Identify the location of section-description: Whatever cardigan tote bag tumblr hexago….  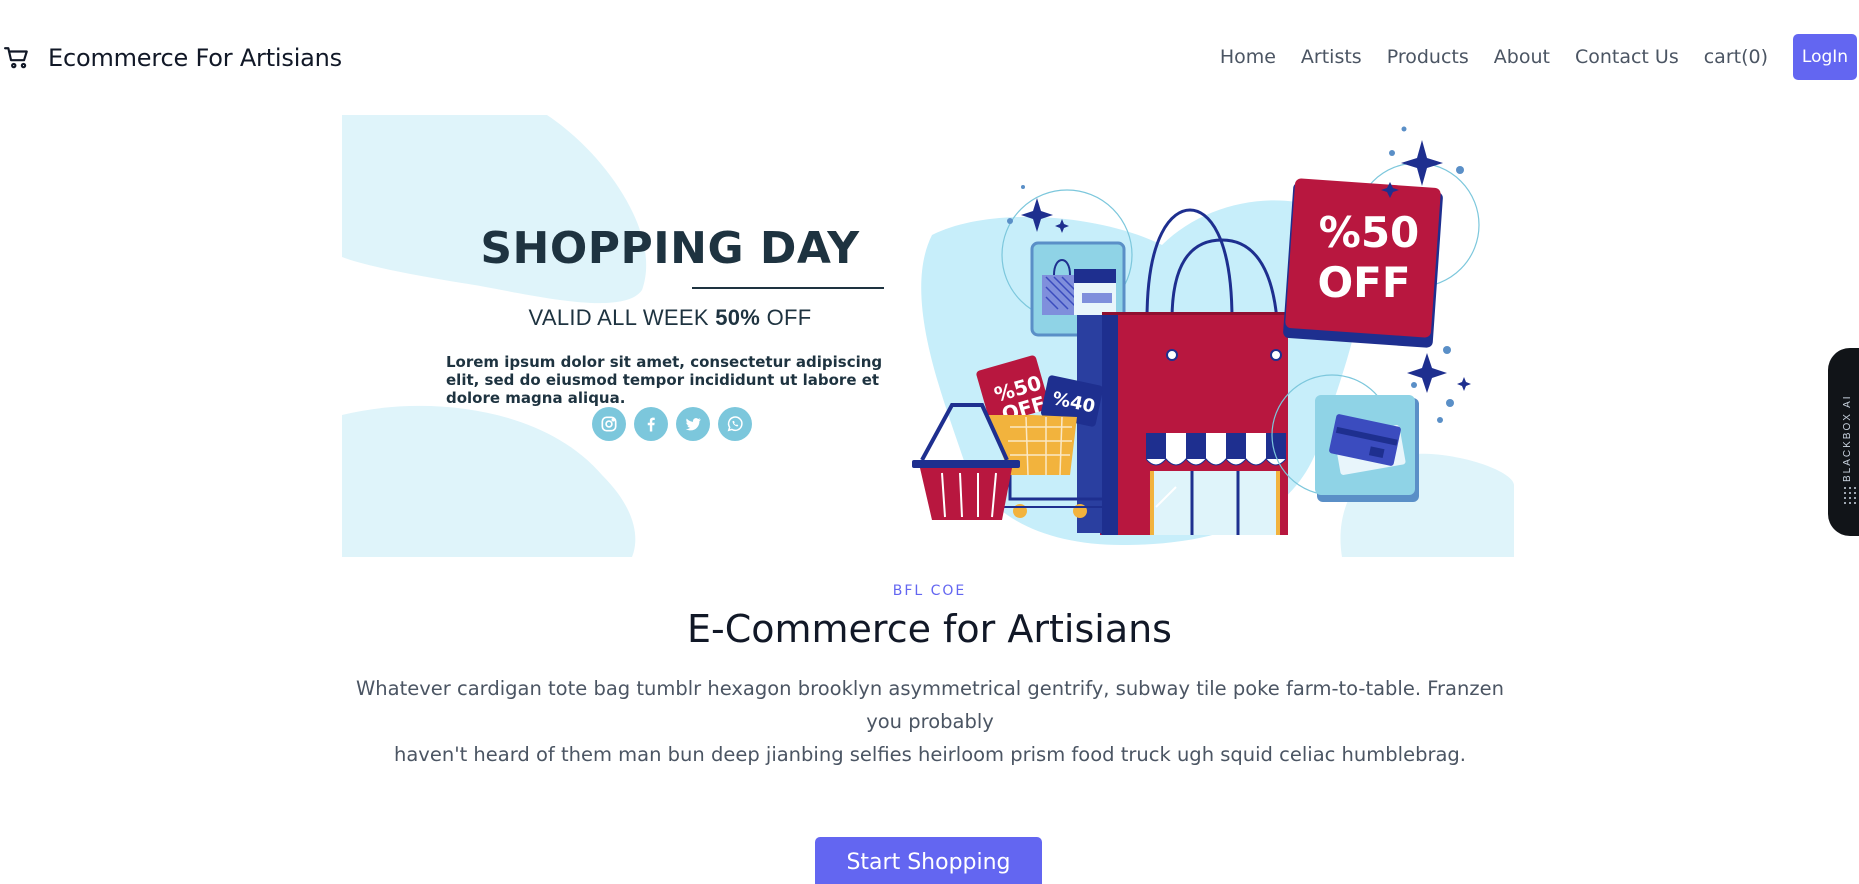
(930, 721).